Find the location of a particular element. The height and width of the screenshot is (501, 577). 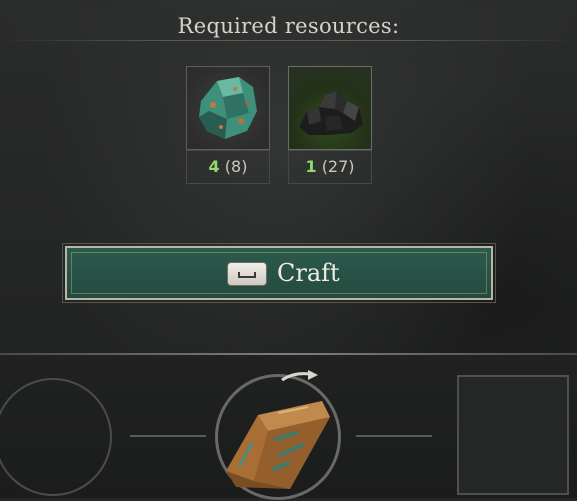

coal-icon is located at coordinates (331, 113).